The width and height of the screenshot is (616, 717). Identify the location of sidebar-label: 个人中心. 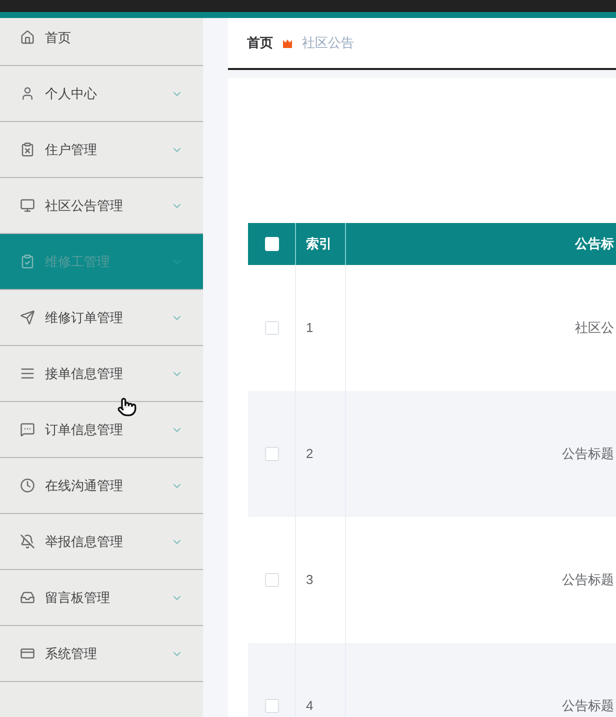
(71, 93).